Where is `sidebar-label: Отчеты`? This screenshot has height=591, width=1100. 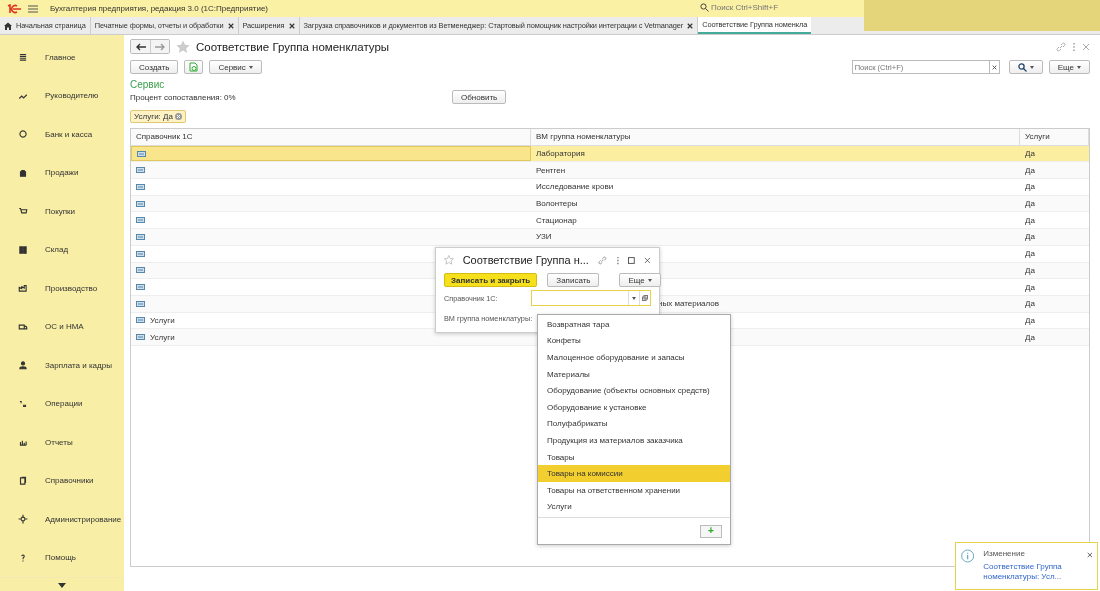 sidebar-label: Отчеты is located at coordinates (59, 442).